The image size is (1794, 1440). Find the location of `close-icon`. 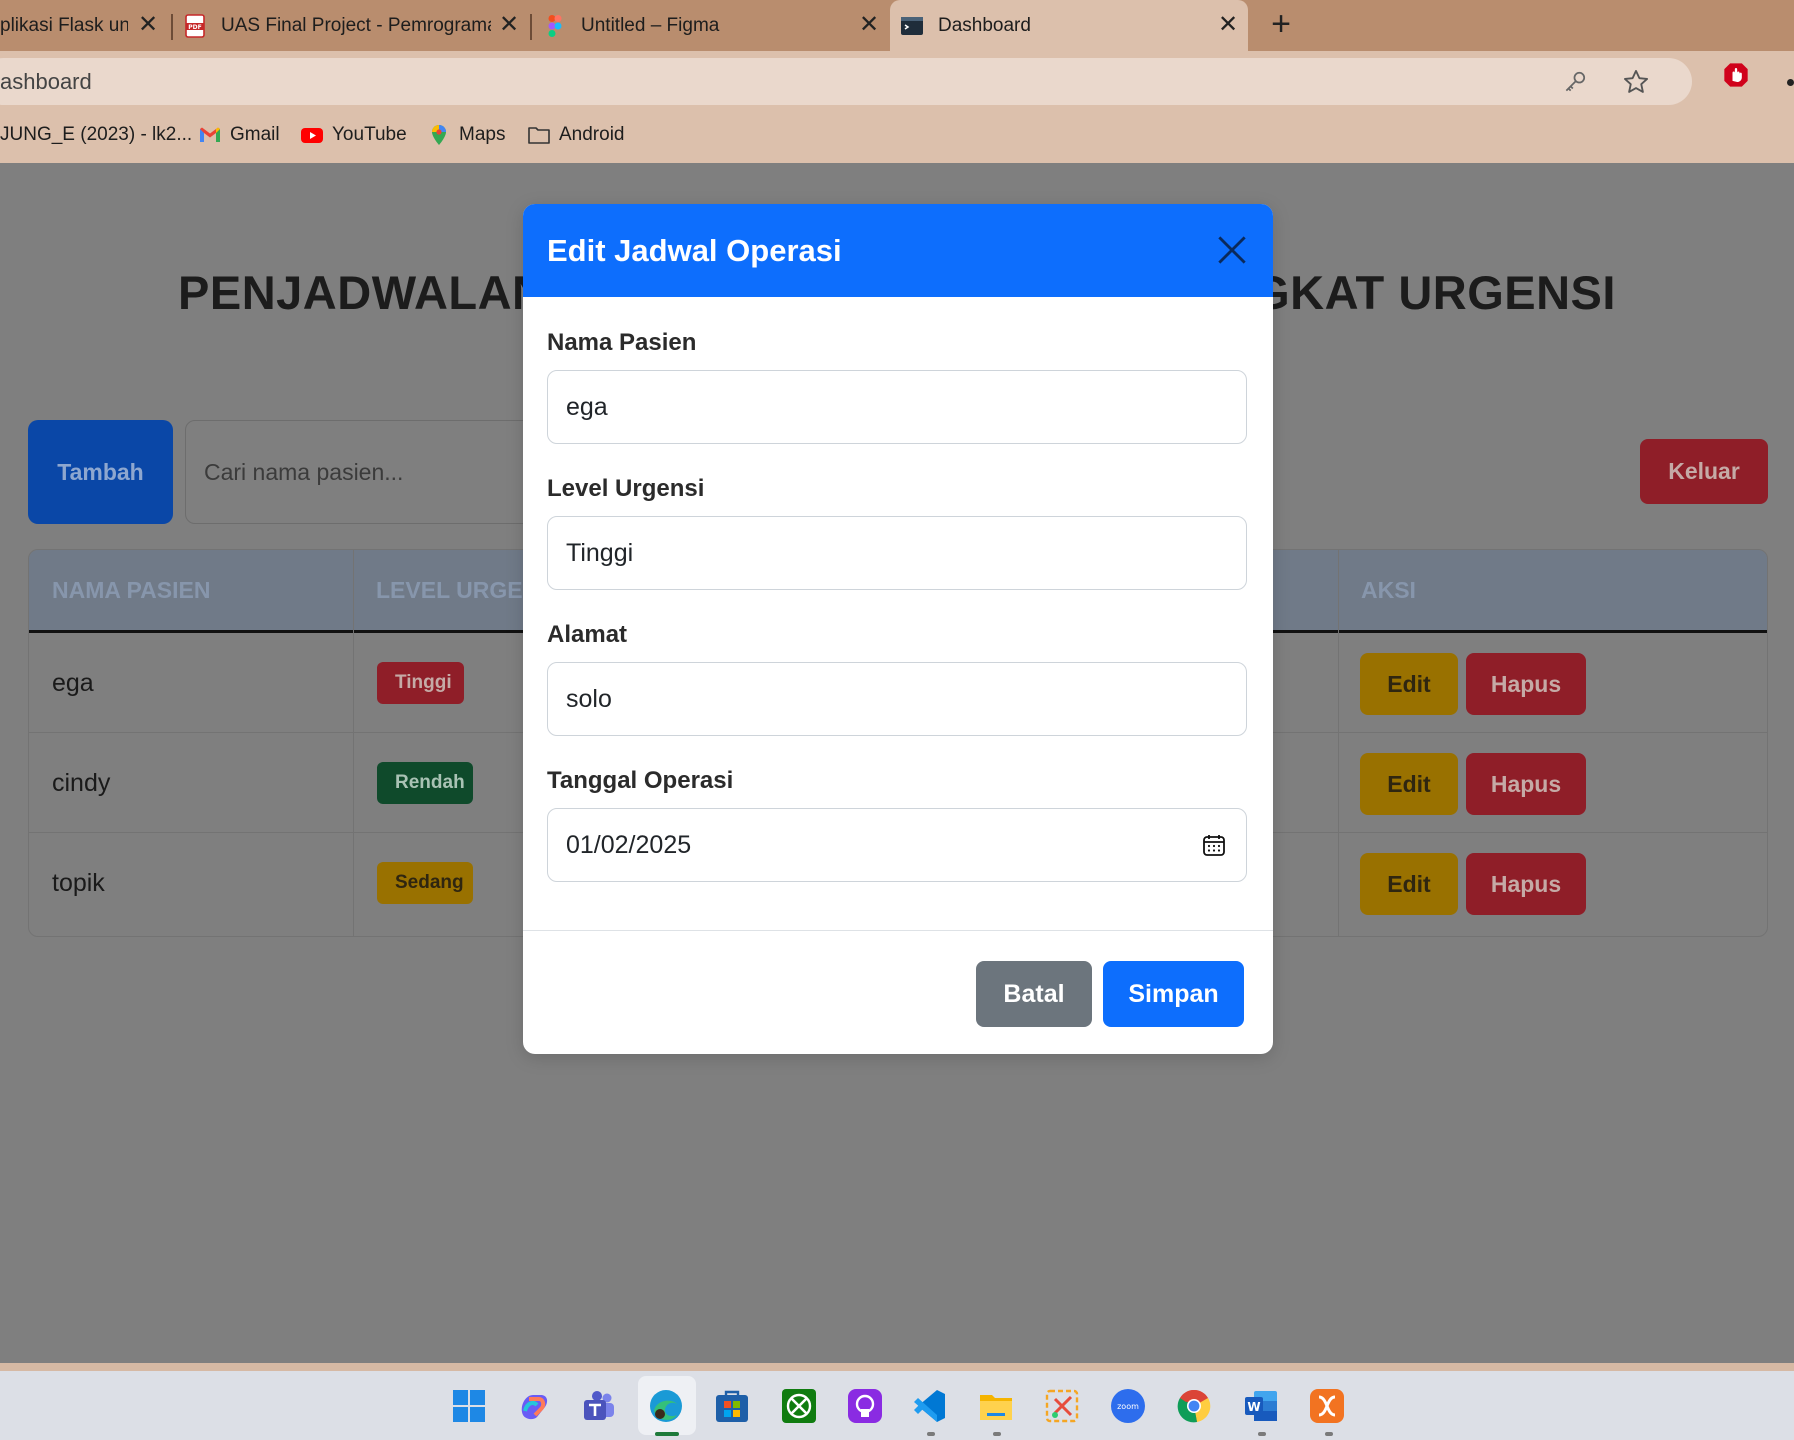

close-icon is located at coordinates (1232, 250).